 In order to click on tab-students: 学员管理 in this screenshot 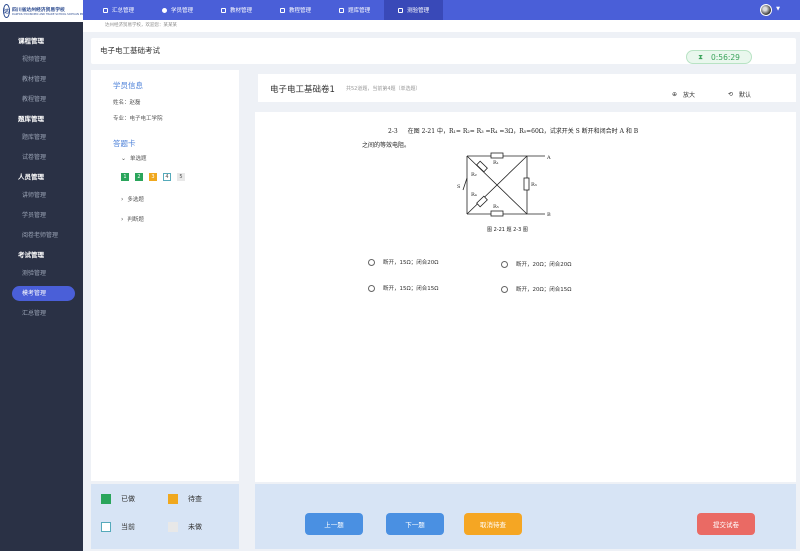, I will do `click(177, 10)`.